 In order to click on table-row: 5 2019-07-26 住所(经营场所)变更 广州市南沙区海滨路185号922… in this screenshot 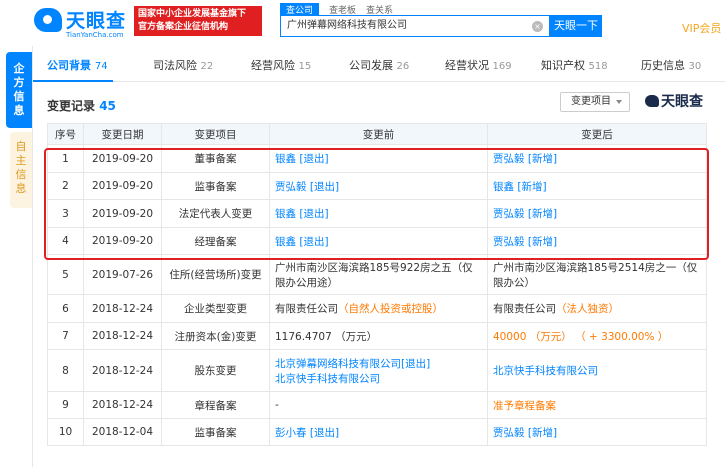, I will do `click(377, 274)`.